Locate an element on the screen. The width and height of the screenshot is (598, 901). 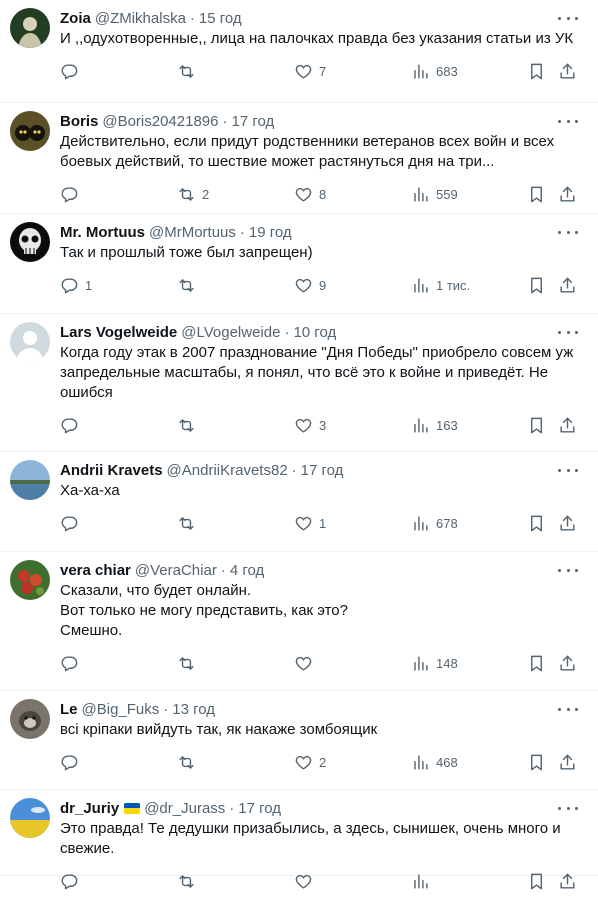
author-name: Lars Vogelweide is located at coordinates (118, 332).